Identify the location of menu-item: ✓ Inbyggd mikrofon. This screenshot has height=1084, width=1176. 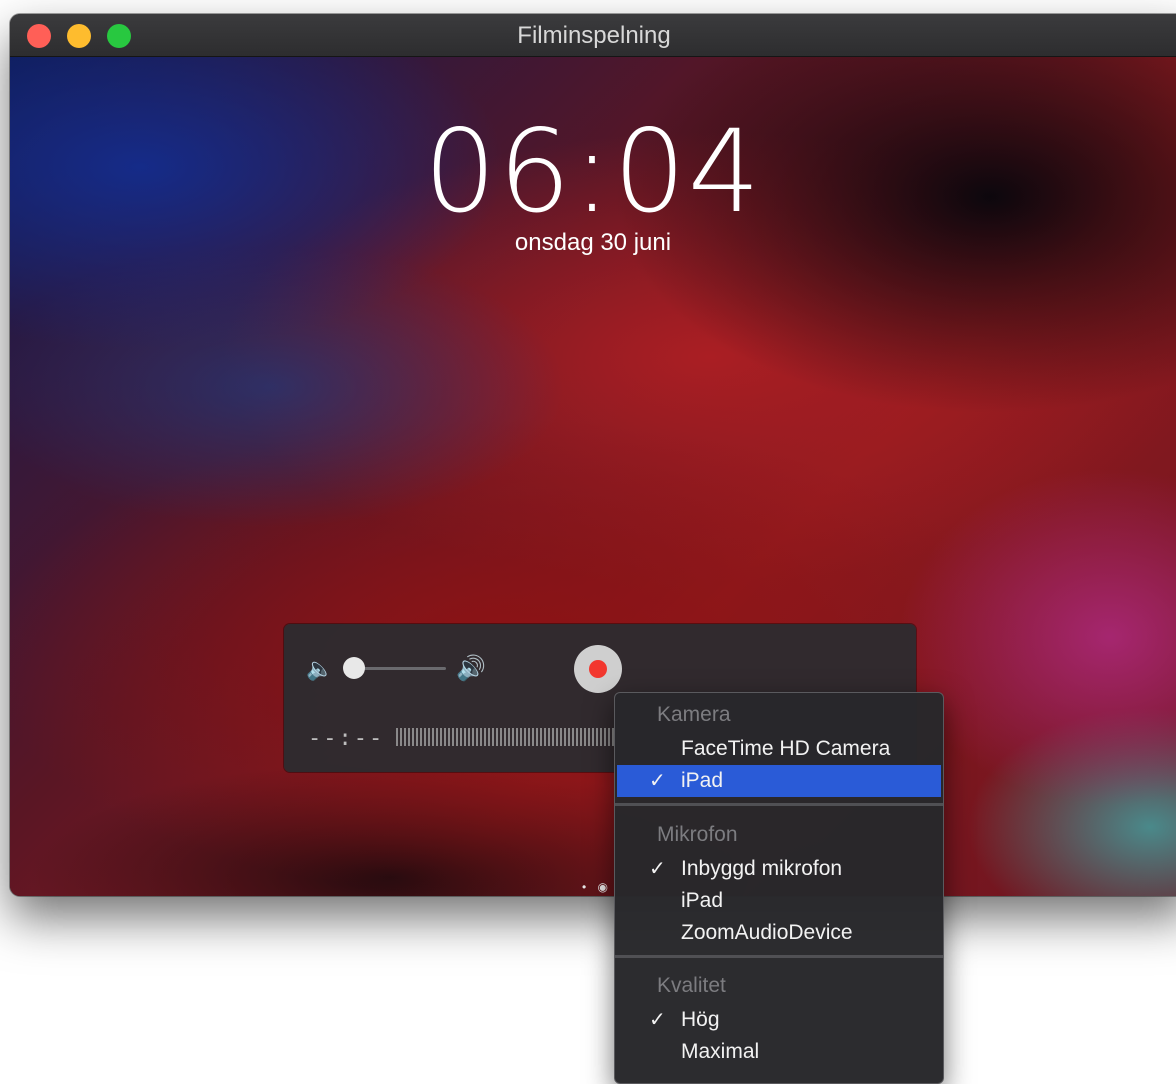
(779, 869).